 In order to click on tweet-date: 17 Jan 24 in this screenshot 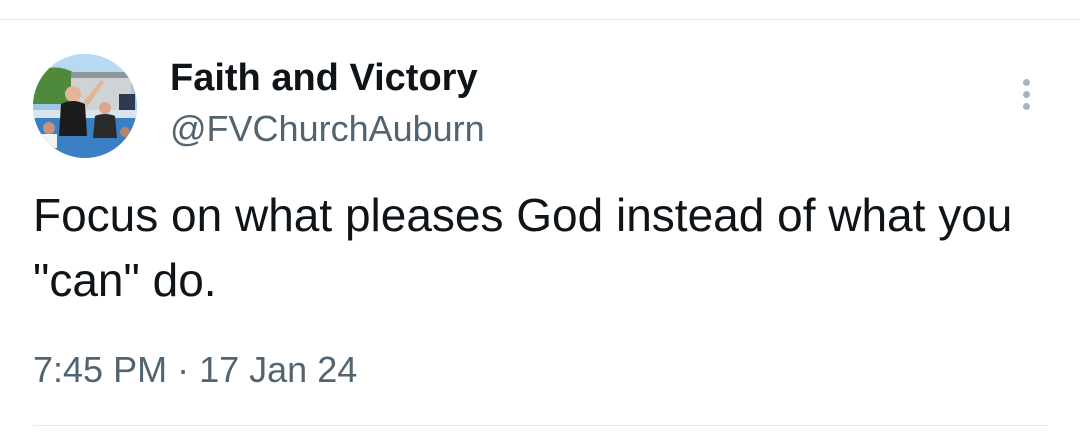, I will do `click(278, 369)`.